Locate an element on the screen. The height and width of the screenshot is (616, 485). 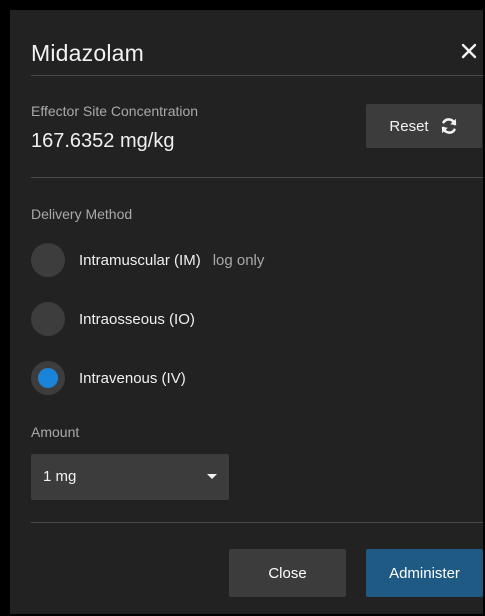
radio-label-intramuscular: Intramuscular (IM) is located at coordinates (140, 260).